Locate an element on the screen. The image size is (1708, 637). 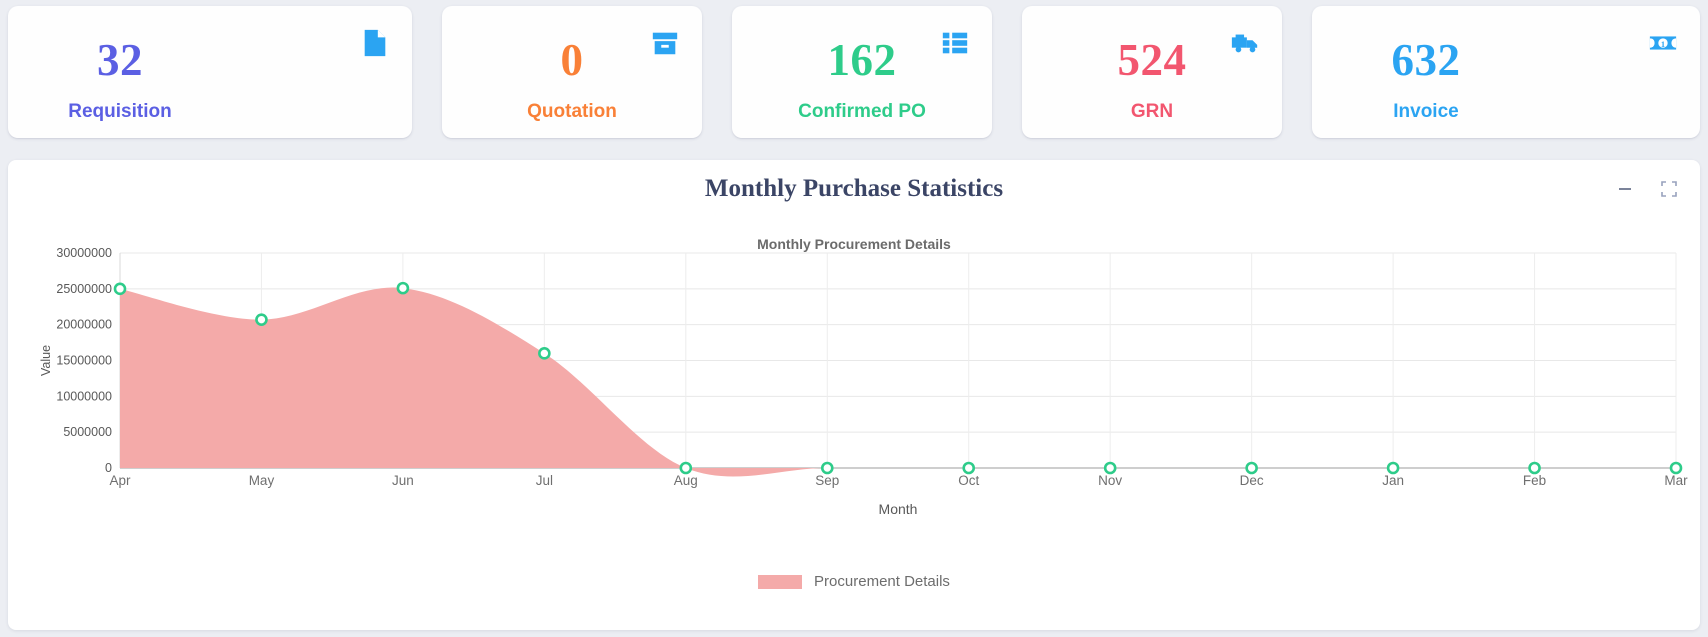
kpi-label: Invoice is located at coordinates (1426, 111).